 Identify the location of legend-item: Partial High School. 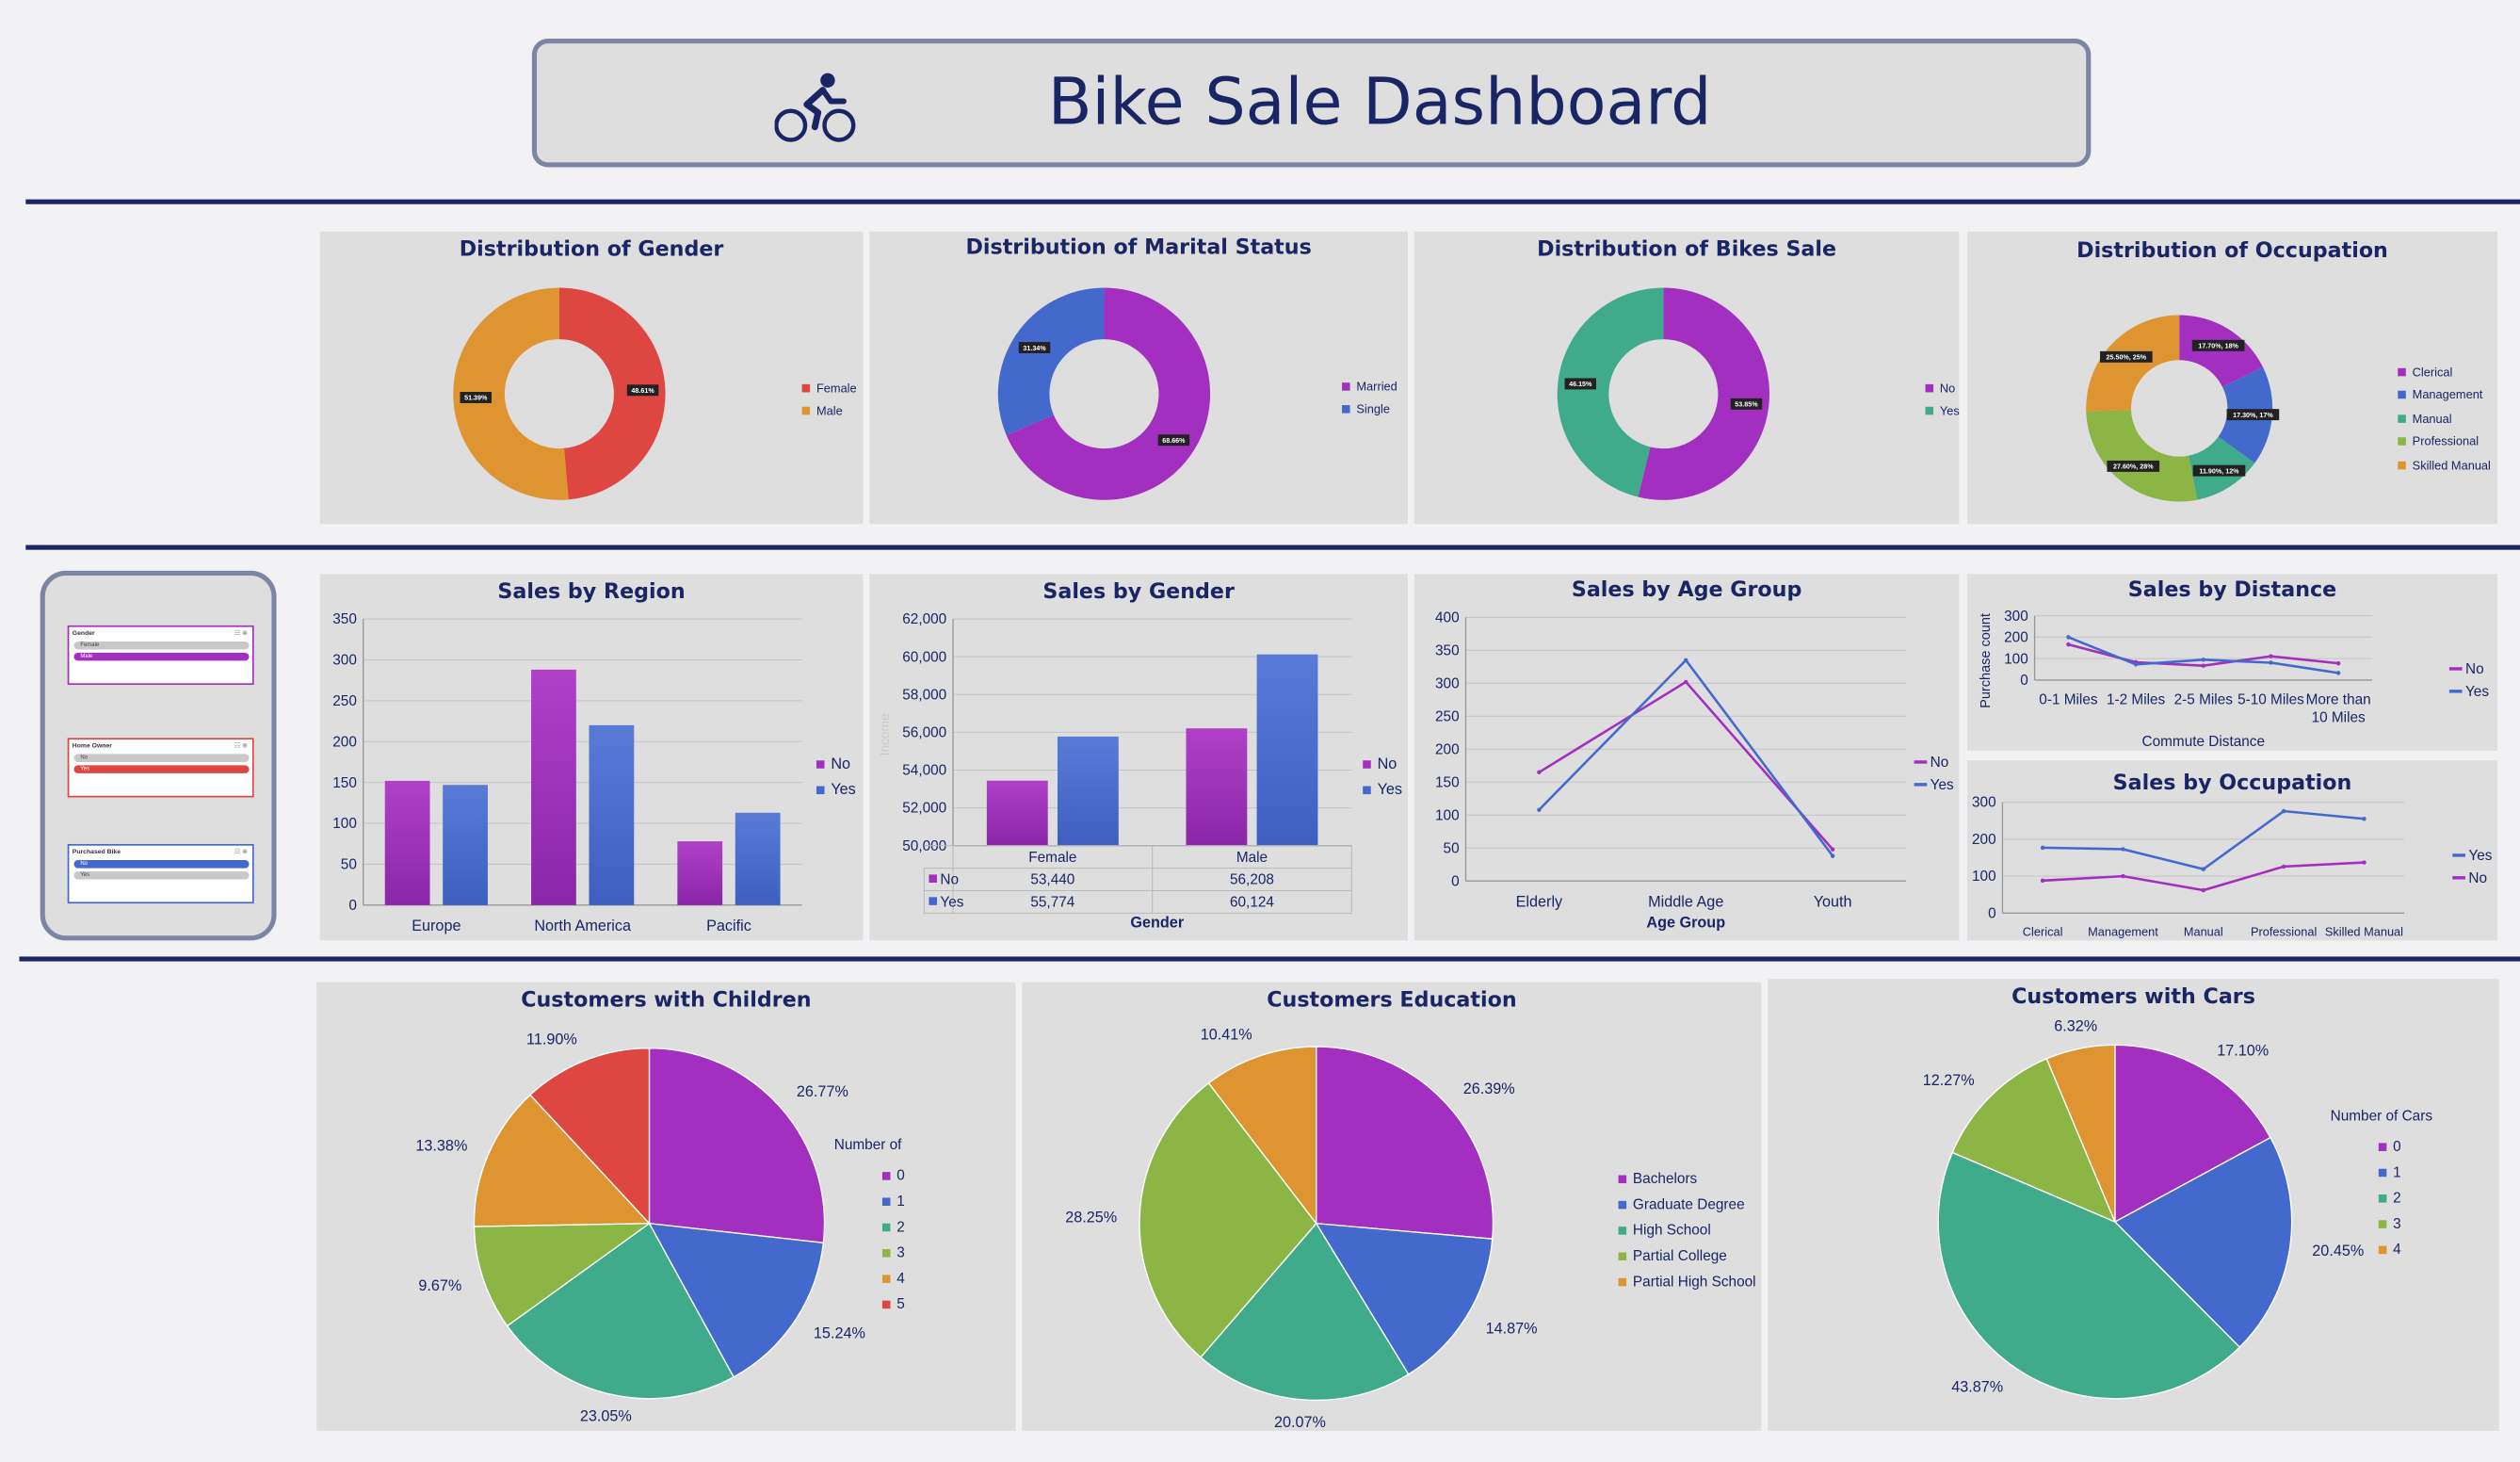
(1687, 1281).